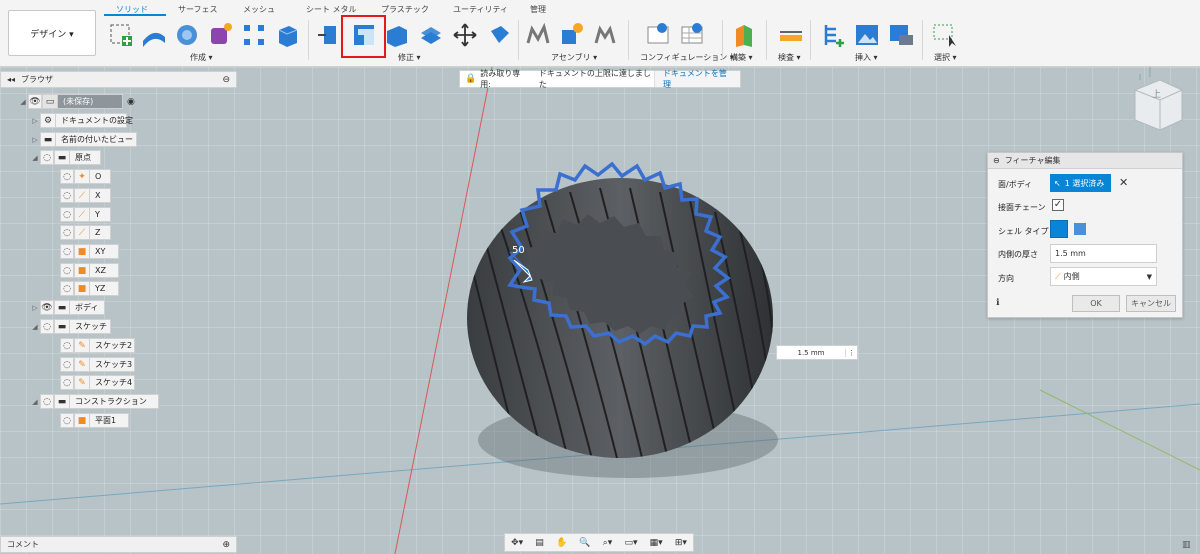 The height and width of the screenshot is (554, 1200). What do you see at coordinates (791, 35) in the screenshot?
I see `measure-icon` at bounding box center [791, 35].